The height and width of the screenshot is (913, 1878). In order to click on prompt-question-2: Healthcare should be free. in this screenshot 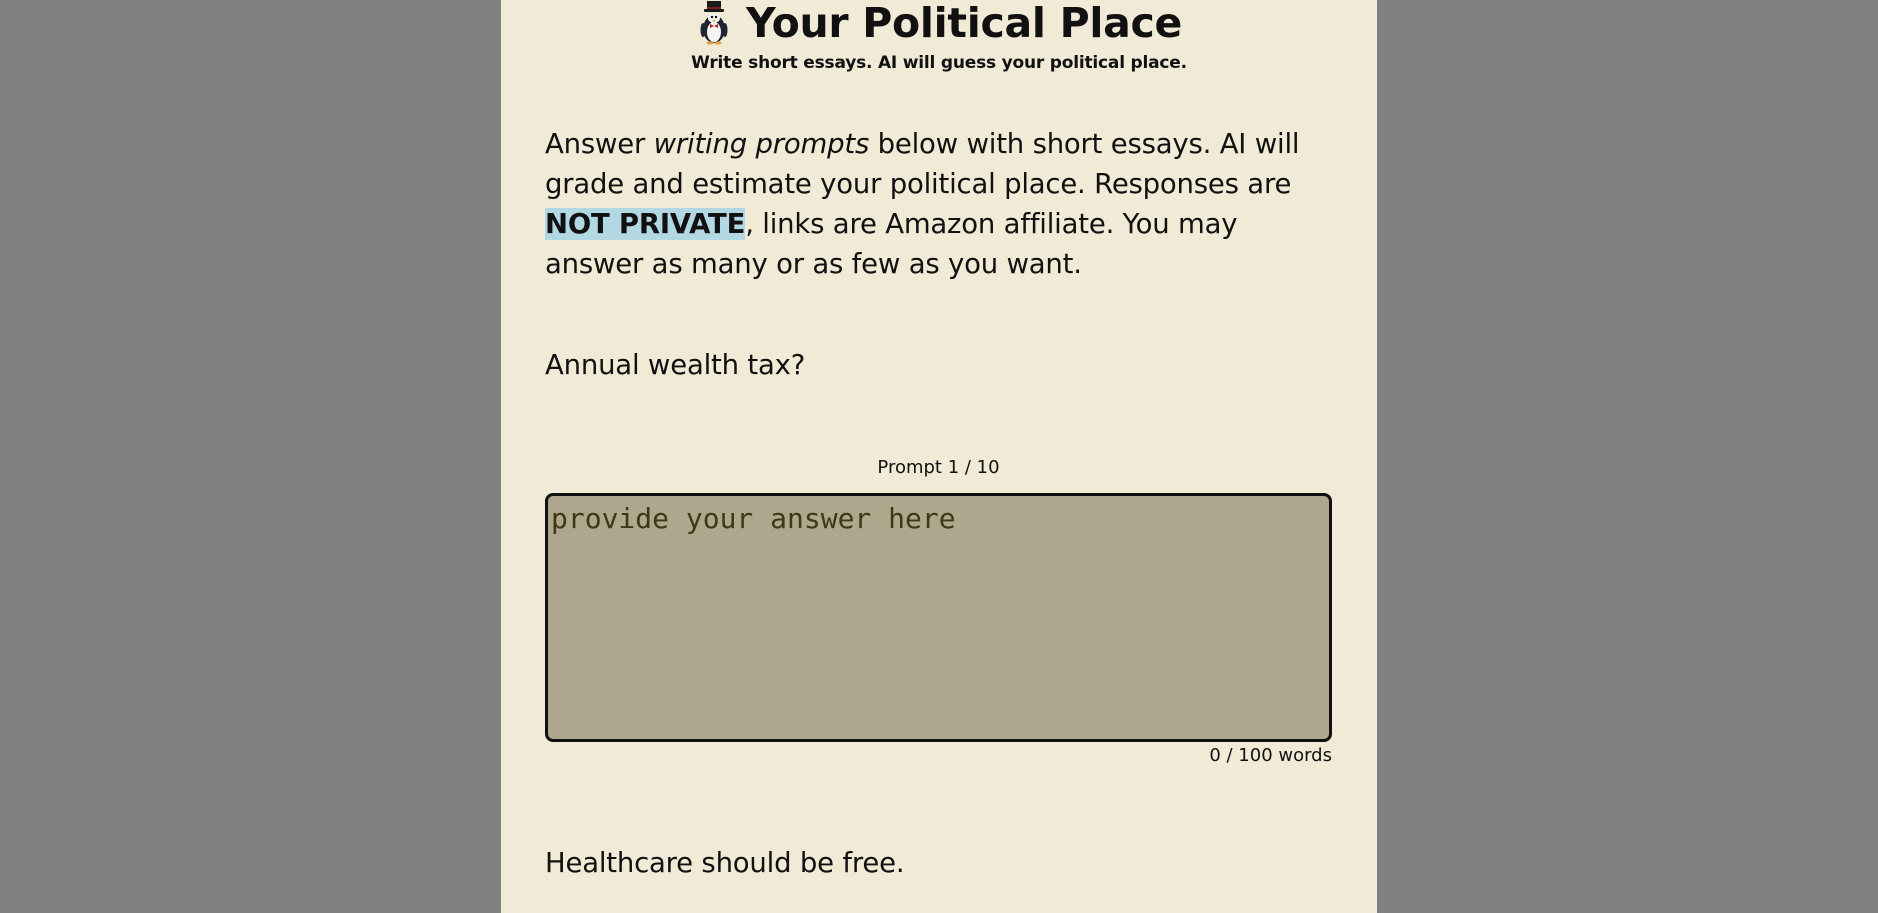, I will do `click(725, 863)`.